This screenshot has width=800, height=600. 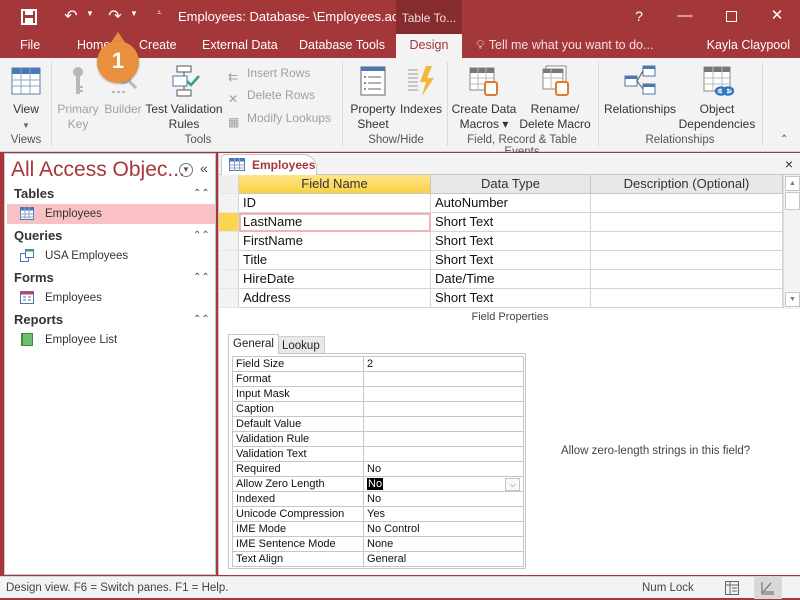 I want to click on close-window-button: ✕, so click(x=777, y=17).